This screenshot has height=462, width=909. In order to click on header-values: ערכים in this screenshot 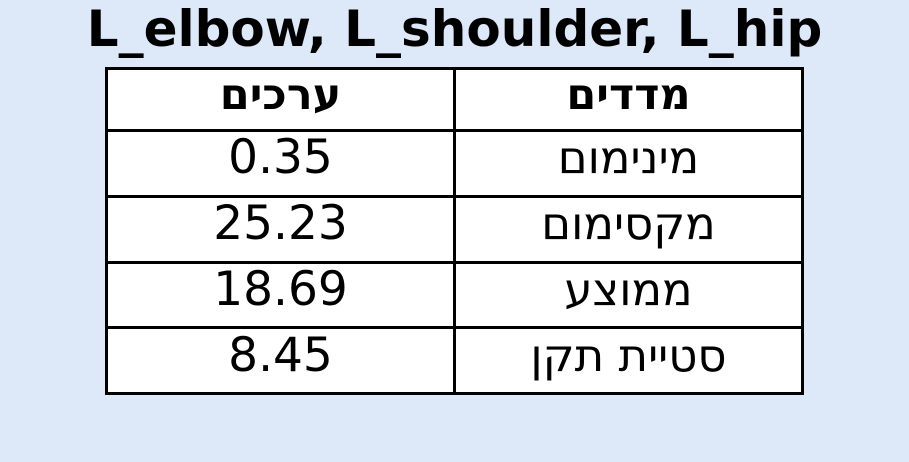, I will do `click(280, 99)`.